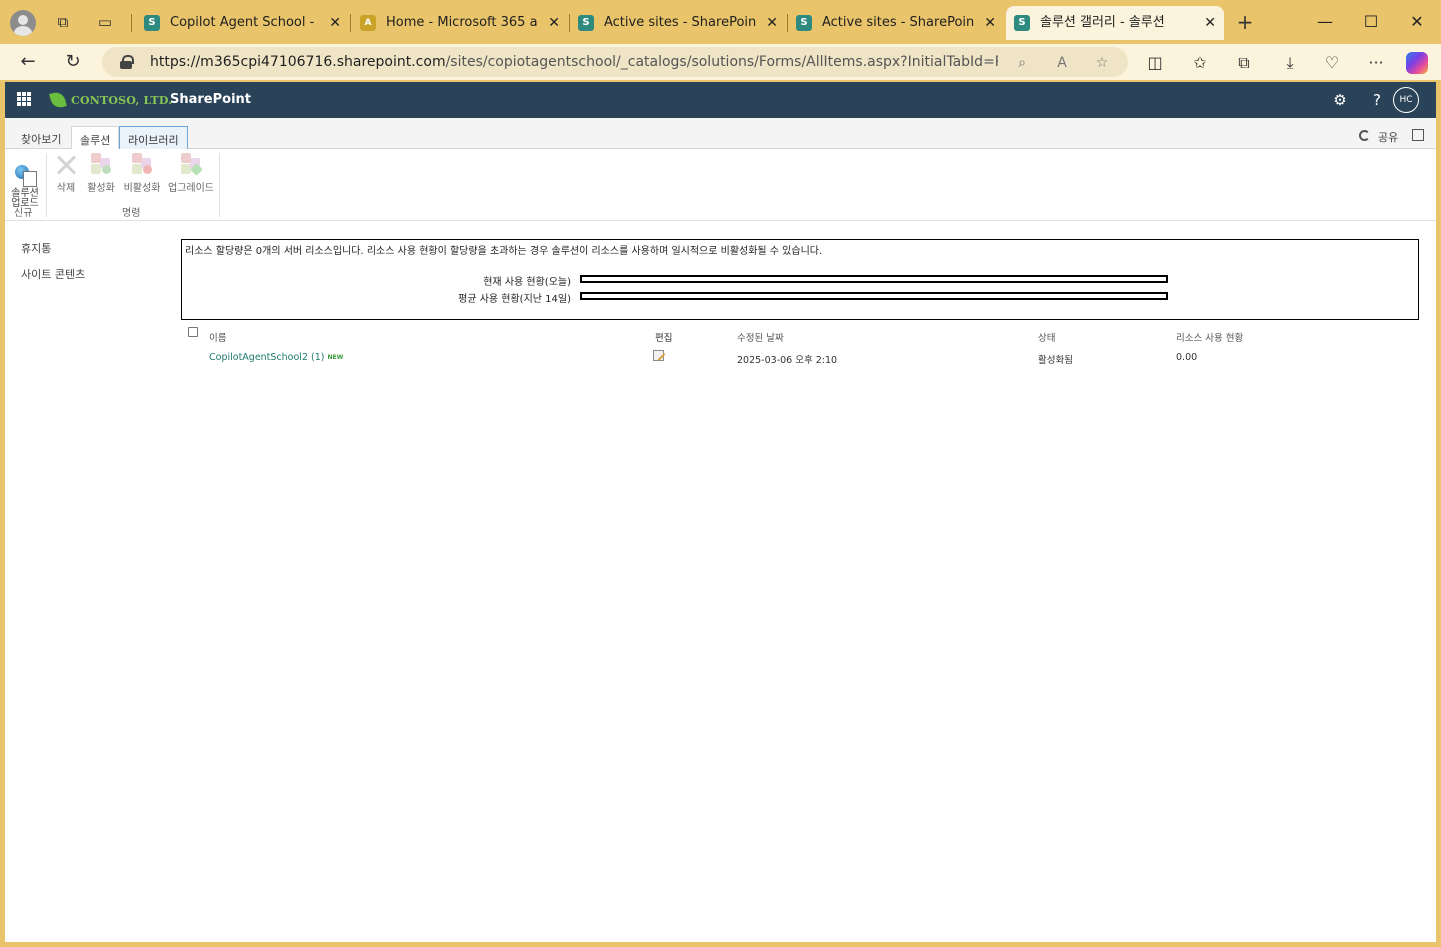  Describe the element at coordinates (193, 332) in the screenshot. I see `select-all-checkbox` at that location.